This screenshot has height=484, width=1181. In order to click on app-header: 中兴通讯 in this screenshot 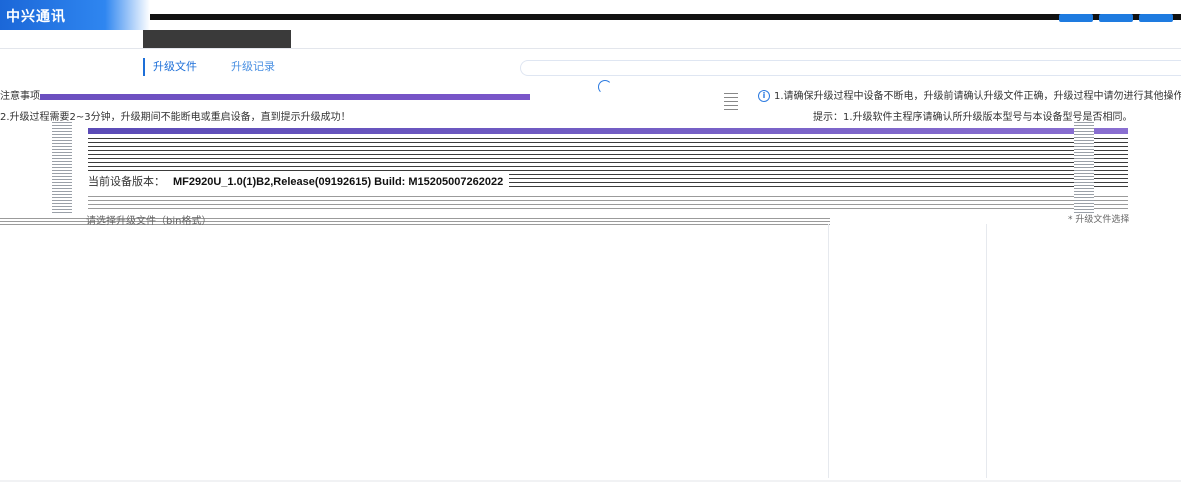, I will do `click(590, 15)`.